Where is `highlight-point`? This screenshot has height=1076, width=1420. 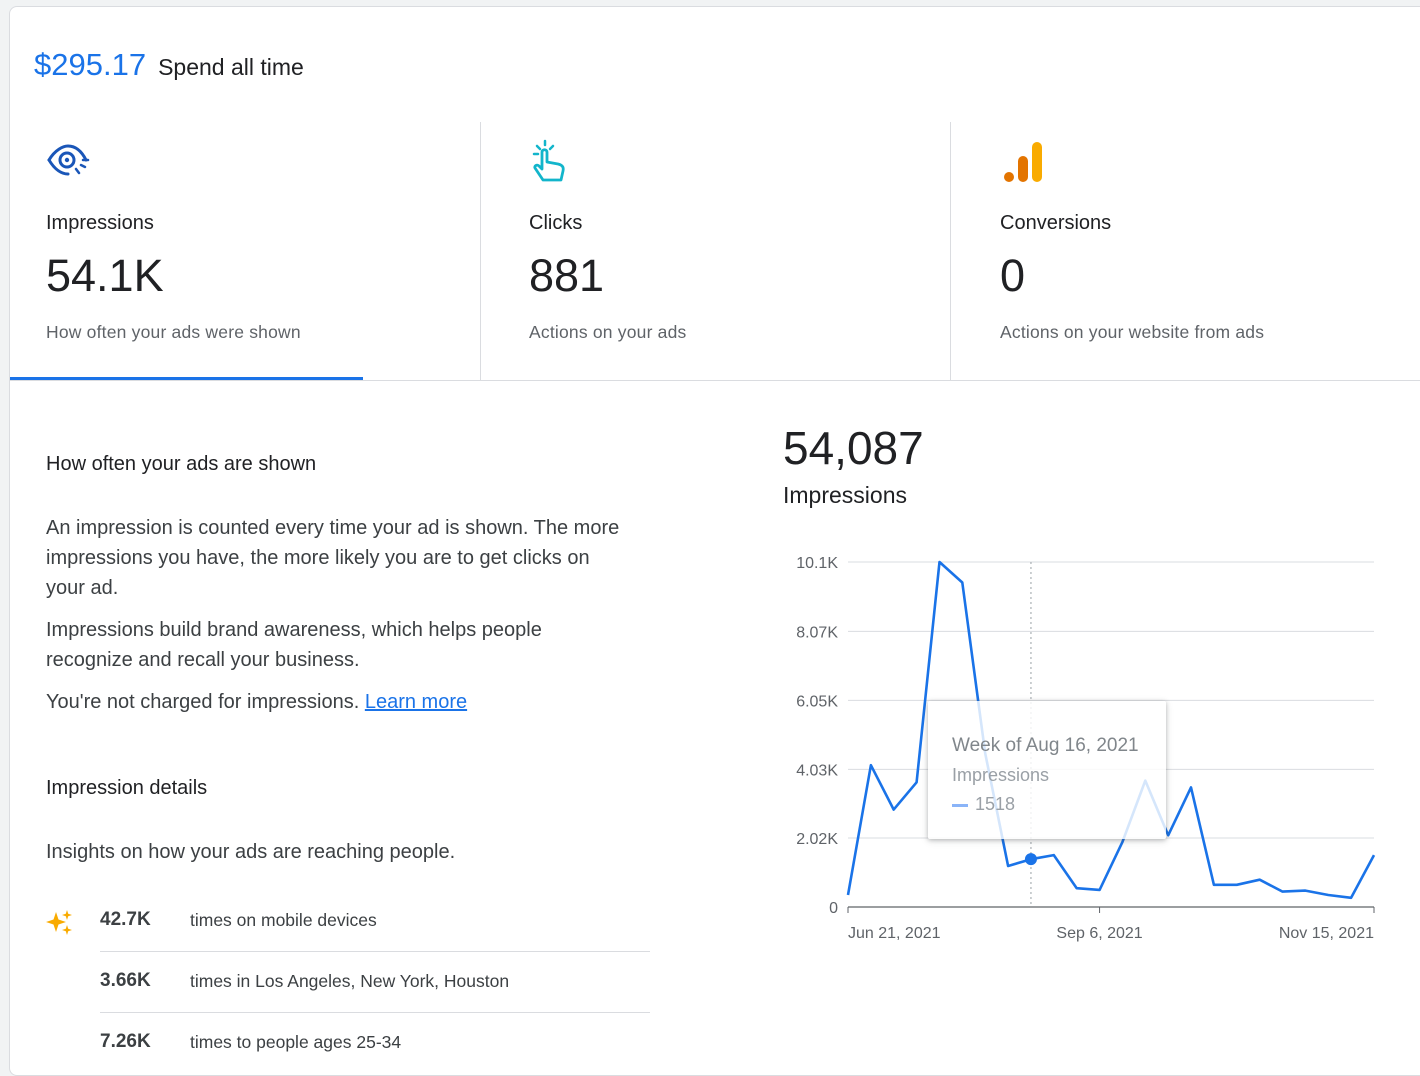
highlight-point is located at coordinates (1030, 859).